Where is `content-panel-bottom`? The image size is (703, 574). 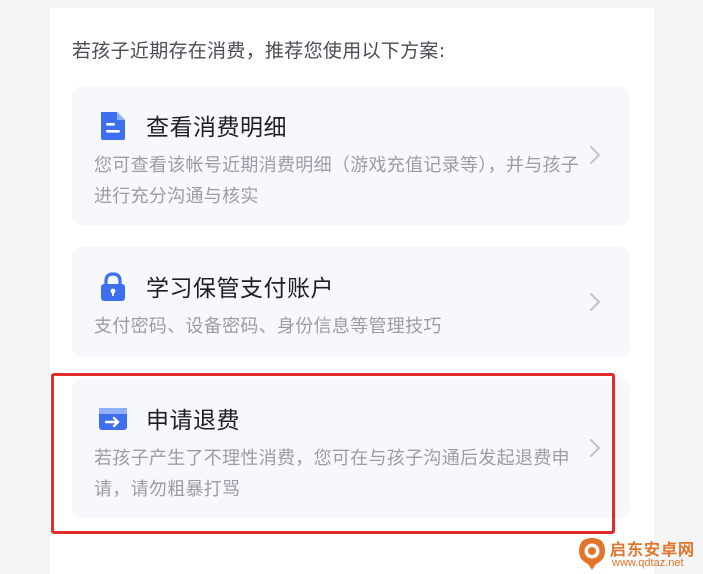
content-panel-bottom is located at coordinates (352, 565).